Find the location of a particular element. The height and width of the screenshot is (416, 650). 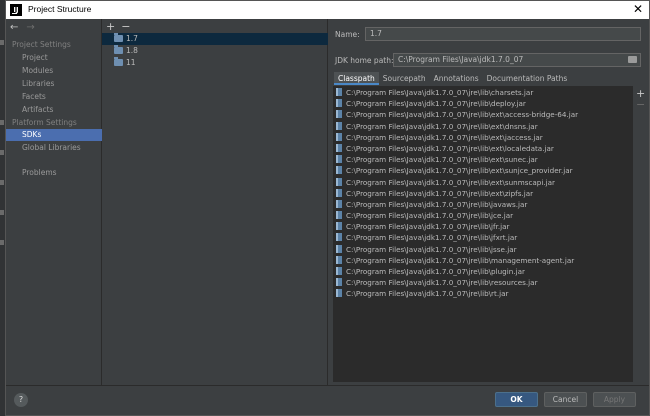

sdk-toolbar: + − is located at coordinates (121, 26).